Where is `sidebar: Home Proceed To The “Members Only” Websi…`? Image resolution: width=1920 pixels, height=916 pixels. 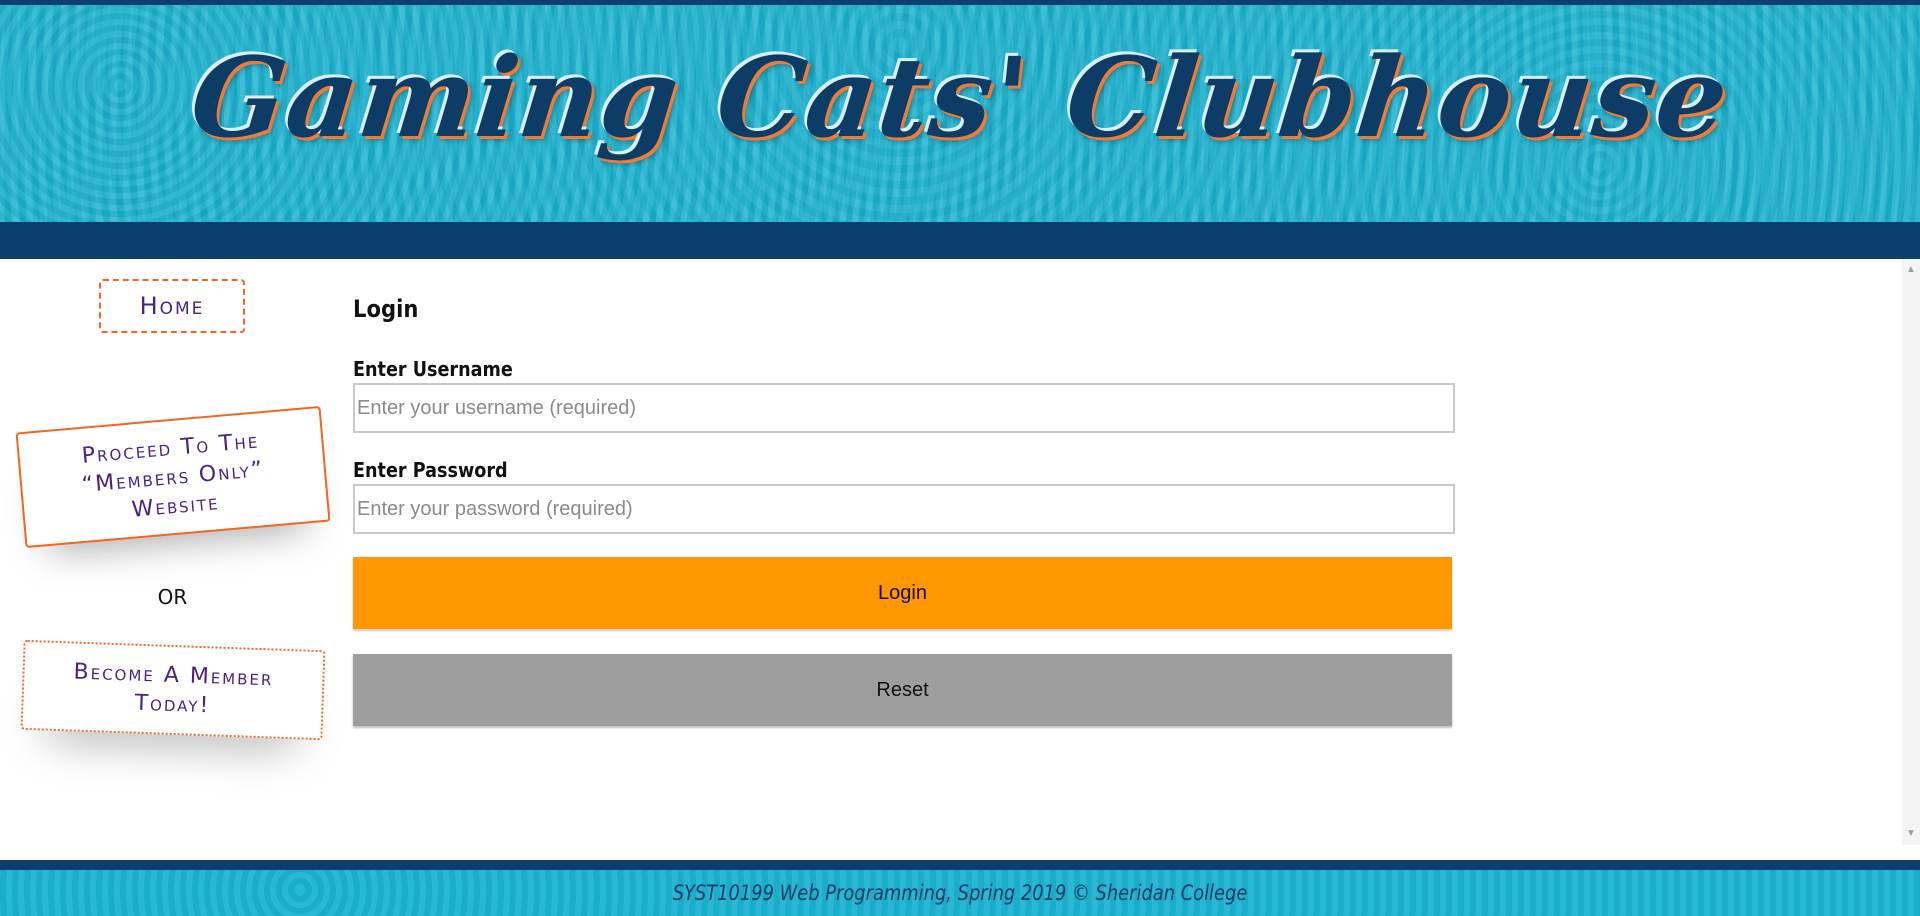 sidebar: Home Proceed To The “Members Only” Websi… is located at coordinates (172, 559).